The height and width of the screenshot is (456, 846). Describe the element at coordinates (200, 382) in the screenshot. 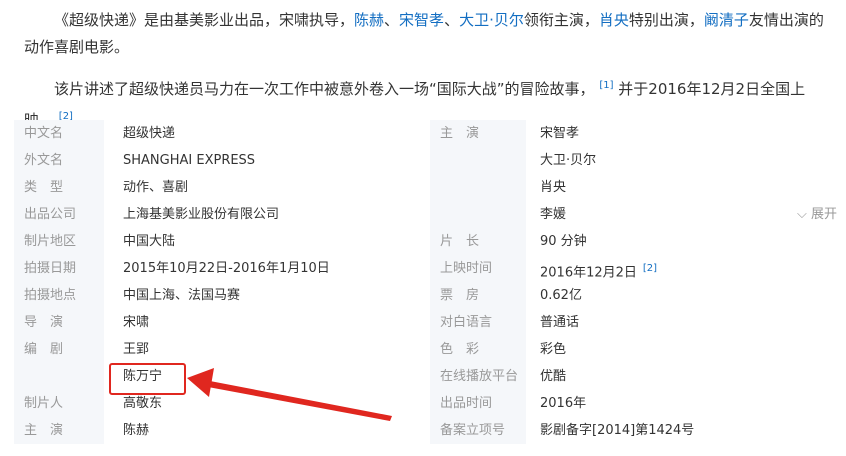

I see `arrow-head` at that location.